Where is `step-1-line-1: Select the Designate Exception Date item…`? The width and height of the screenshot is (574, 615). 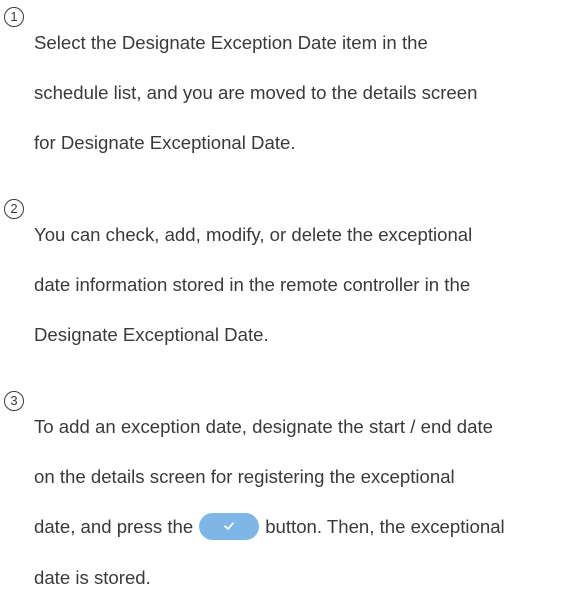 step-1-line-1: Select the Designate Exception Date item… is located at coordinates (231, 42).